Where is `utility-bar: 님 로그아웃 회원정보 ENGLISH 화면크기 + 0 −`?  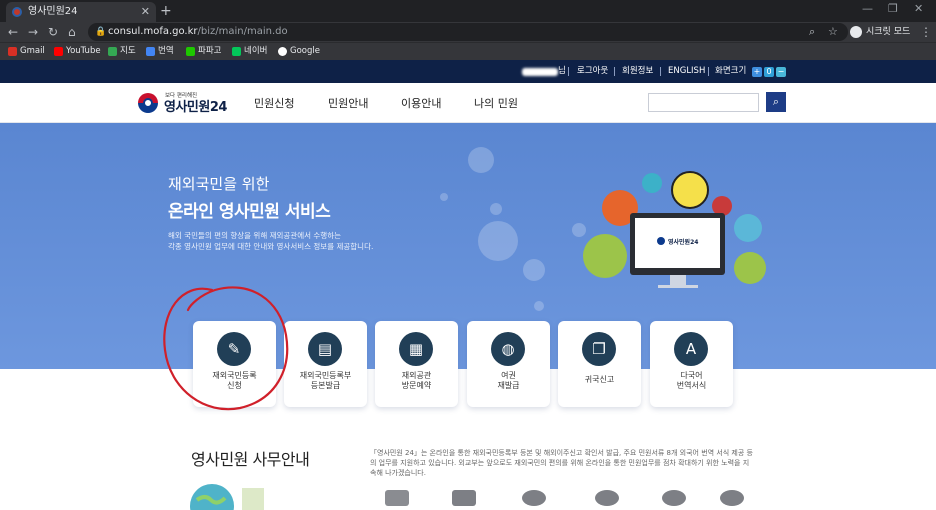
utility-bar: 님 로그아웃 회원정보 ENGLISH 화면크기 + 0 − is located at coordinates (468, 71).